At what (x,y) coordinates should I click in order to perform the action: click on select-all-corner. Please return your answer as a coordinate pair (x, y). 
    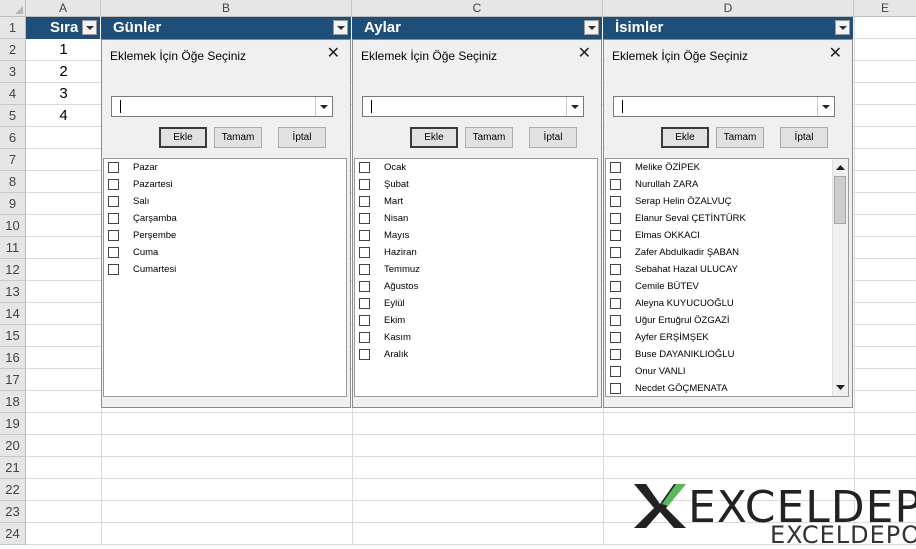
    Looking at the image, I should click on (13, 8).